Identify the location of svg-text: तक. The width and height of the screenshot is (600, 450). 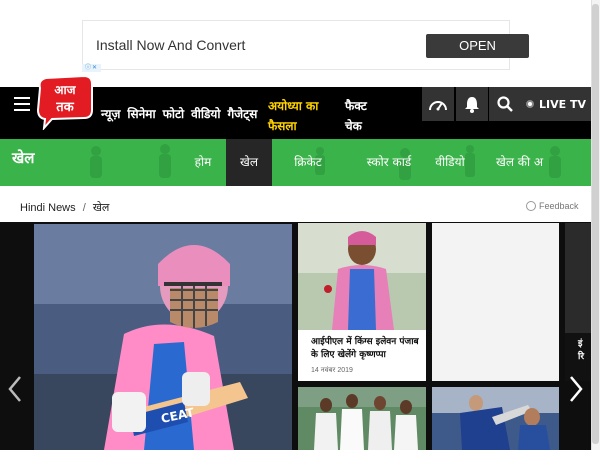
(64, 107).